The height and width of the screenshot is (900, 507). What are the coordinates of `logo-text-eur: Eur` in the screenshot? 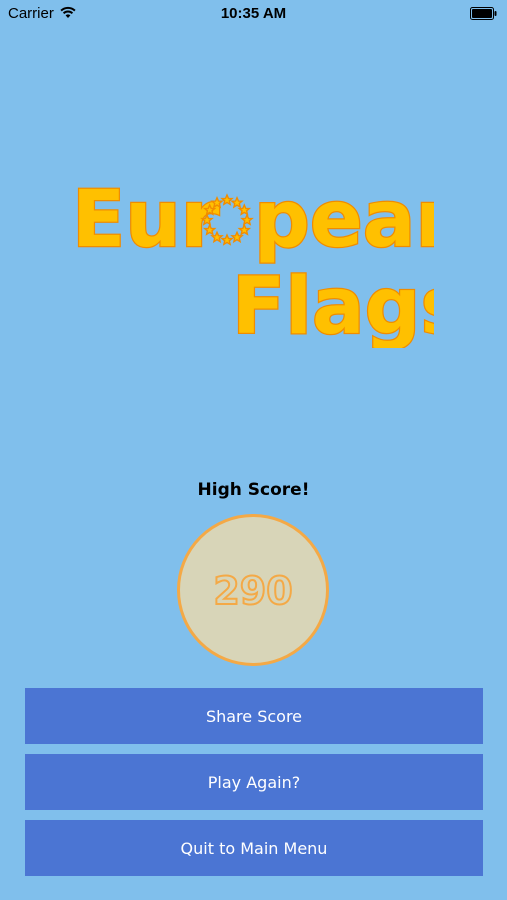 It's located at (146, 220).